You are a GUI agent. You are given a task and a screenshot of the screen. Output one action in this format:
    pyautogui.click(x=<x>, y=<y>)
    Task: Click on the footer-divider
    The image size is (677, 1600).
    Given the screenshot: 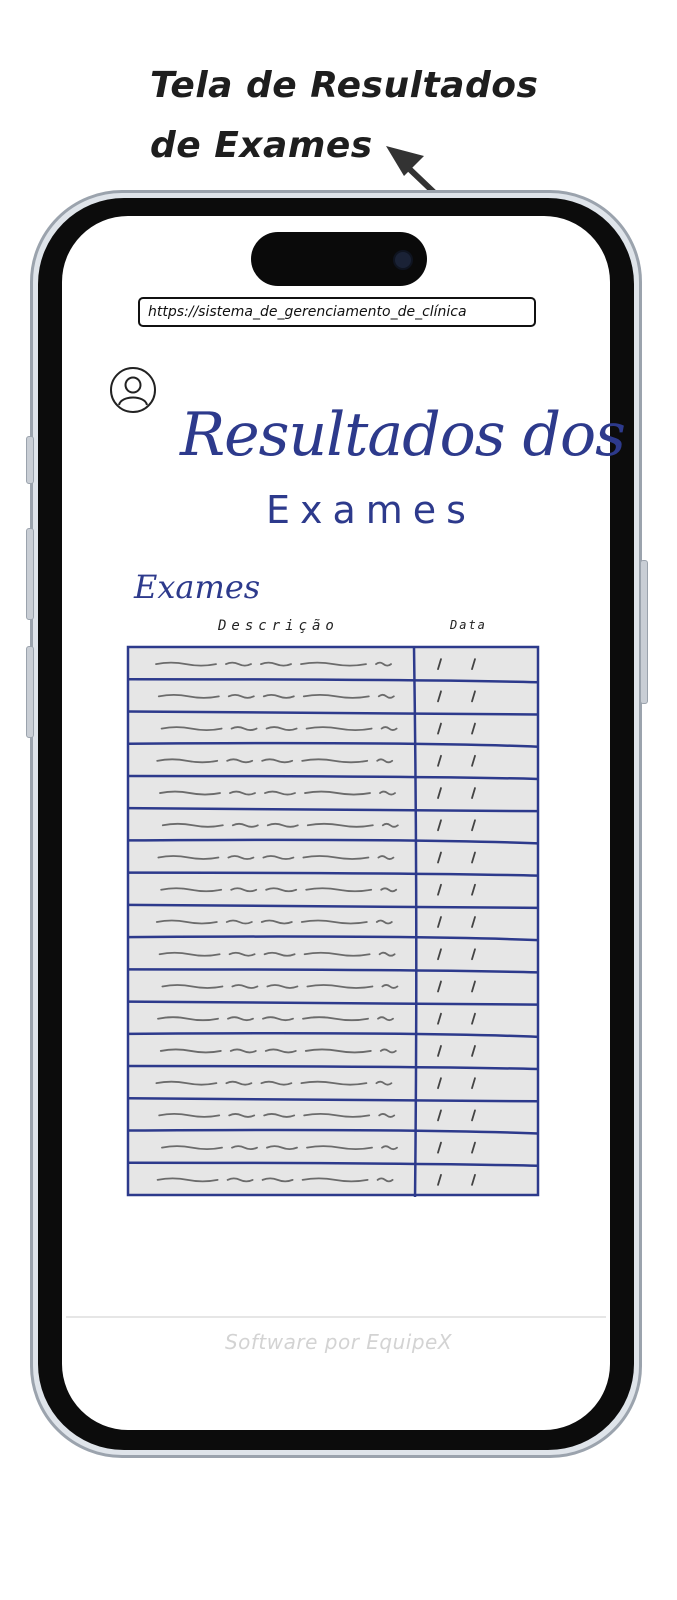 What is the action you would take?
    pyautogui.click(x=336, y=1317)
    